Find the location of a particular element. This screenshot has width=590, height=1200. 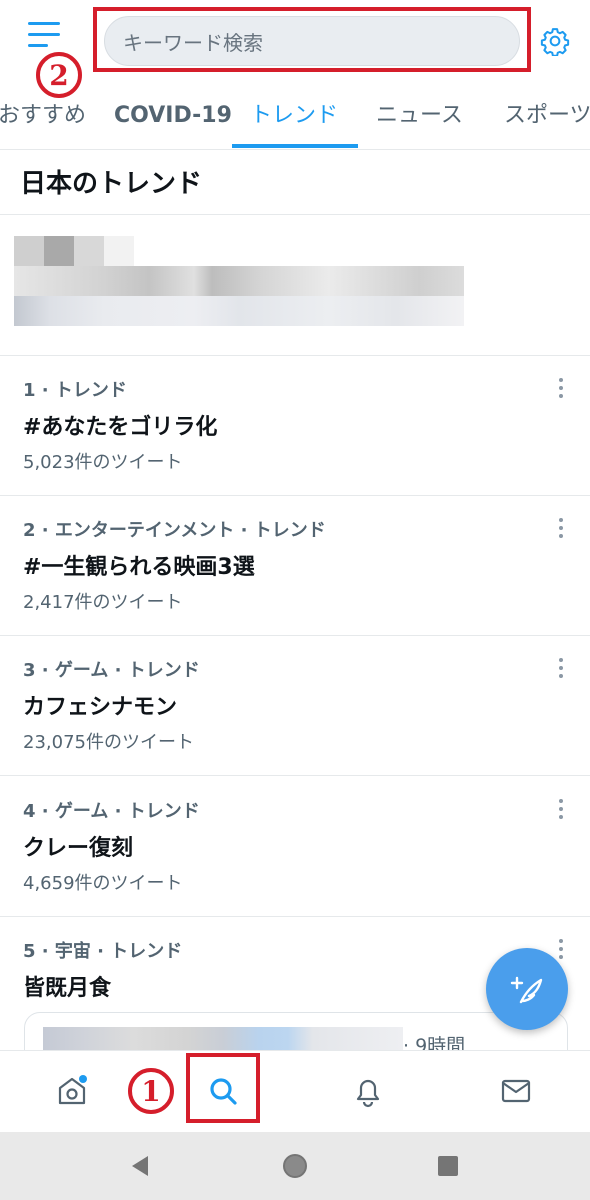

trend-tweet-count: 23,075件のツイート is located at coordinates (108, 742).